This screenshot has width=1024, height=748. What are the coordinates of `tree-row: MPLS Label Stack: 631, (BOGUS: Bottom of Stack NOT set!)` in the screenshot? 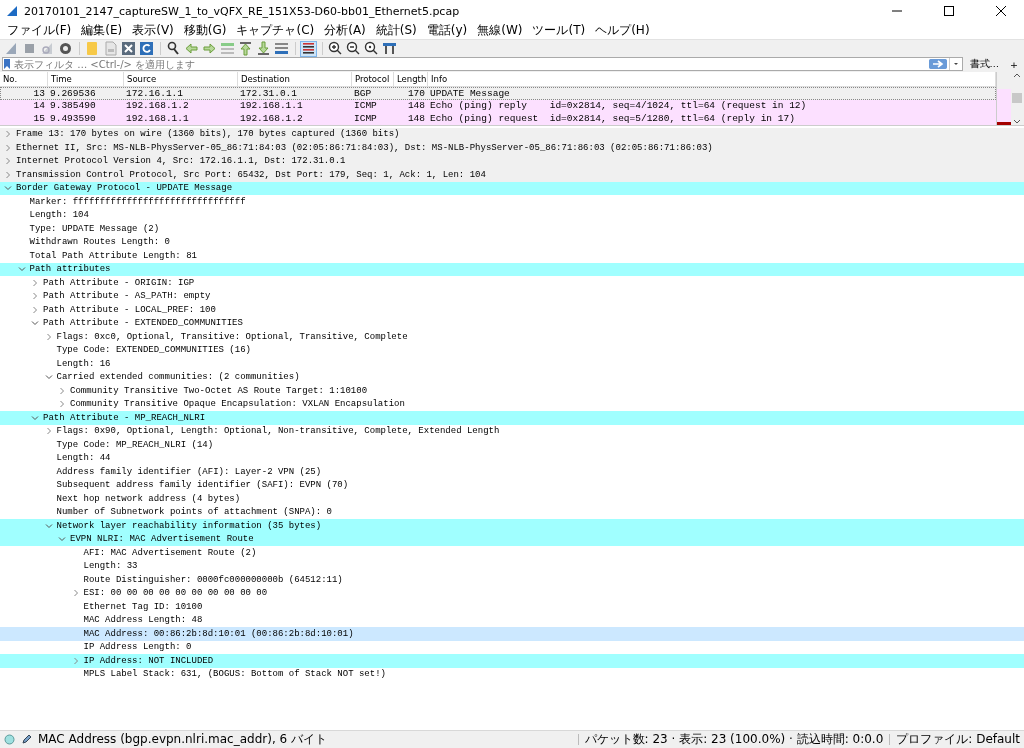 It's located at (512, 674).